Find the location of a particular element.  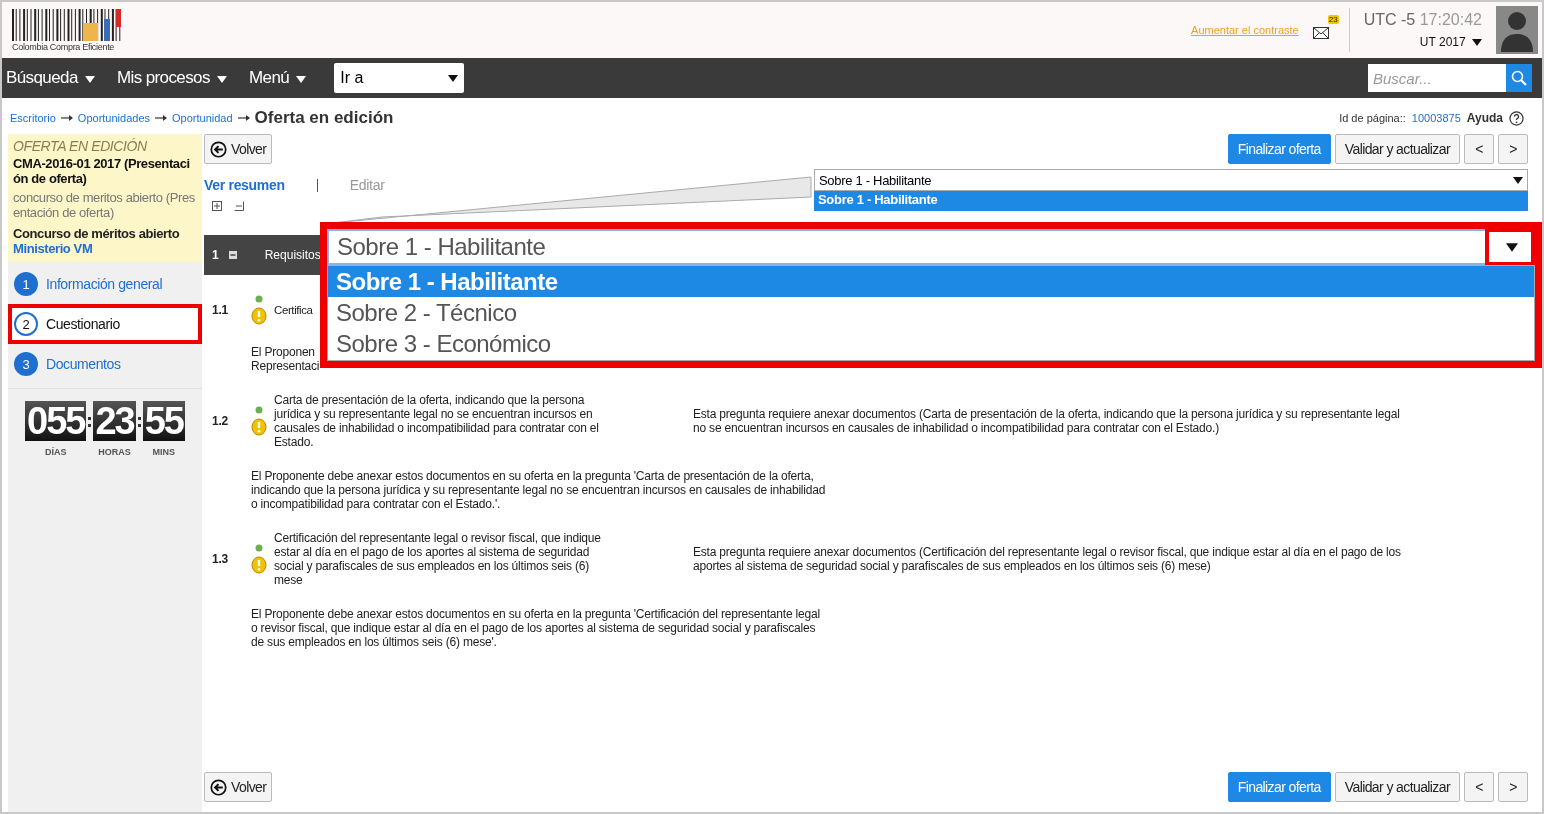

separator-icon is located at coordinates (317, 185).